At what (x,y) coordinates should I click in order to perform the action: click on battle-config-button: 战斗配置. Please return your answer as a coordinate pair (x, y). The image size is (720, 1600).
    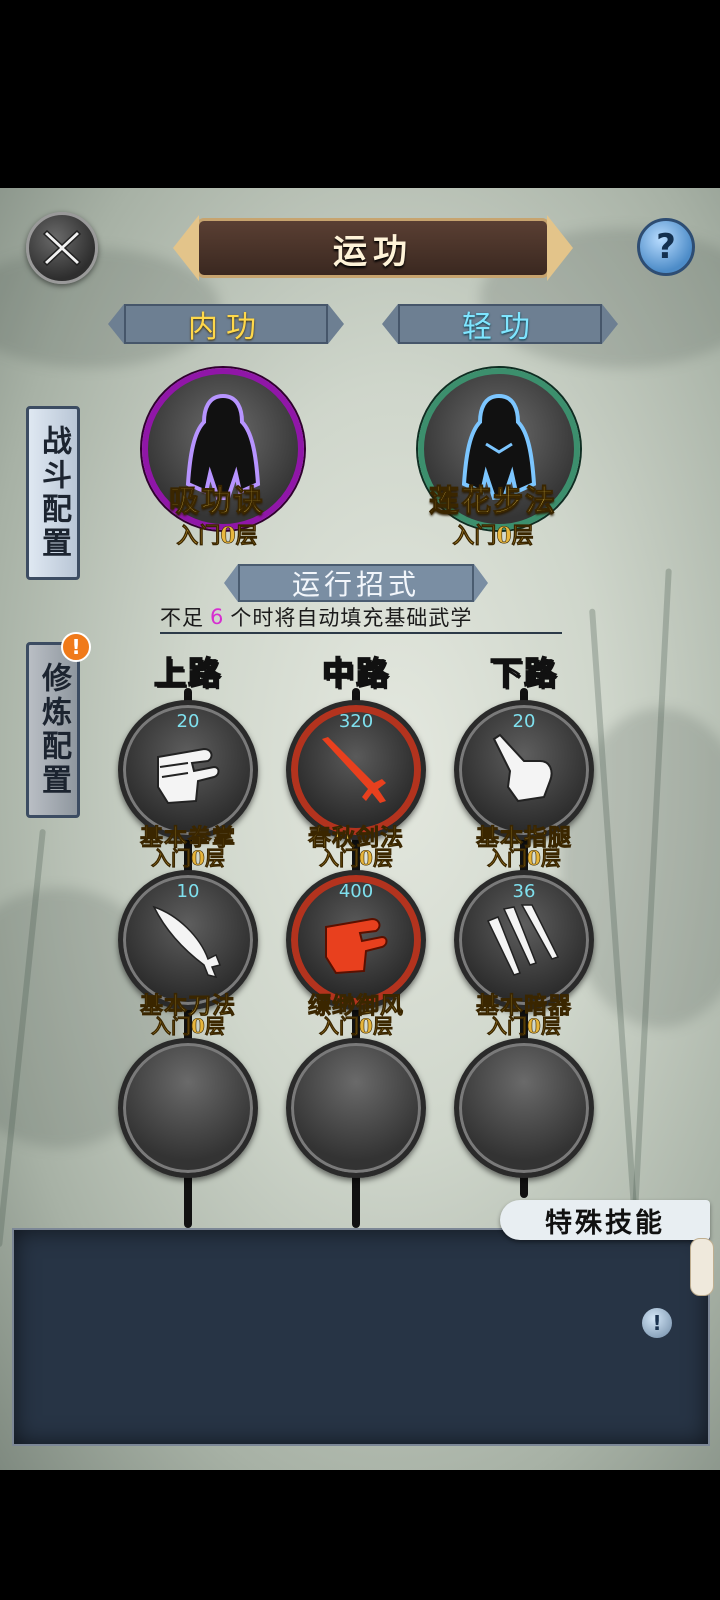
    Looking at the image, I should click on (53, 493).